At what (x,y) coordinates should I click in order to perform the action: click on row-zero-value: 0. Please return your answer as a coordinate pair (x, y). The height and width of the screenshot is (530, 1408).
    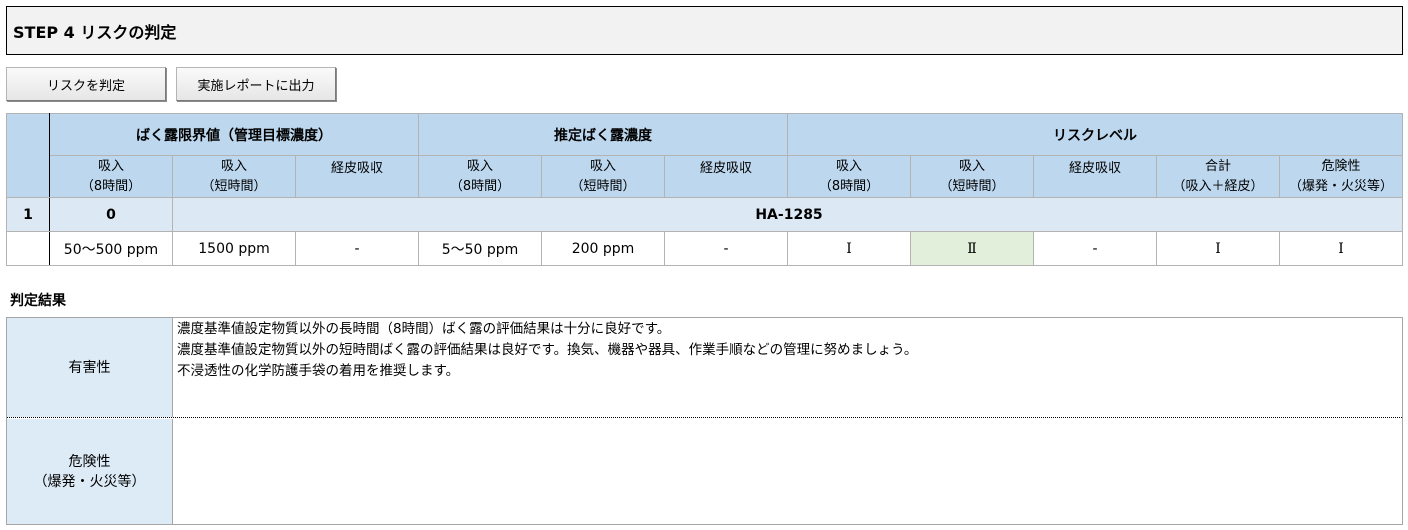
    Looking at the image, I should click on (111, 214).